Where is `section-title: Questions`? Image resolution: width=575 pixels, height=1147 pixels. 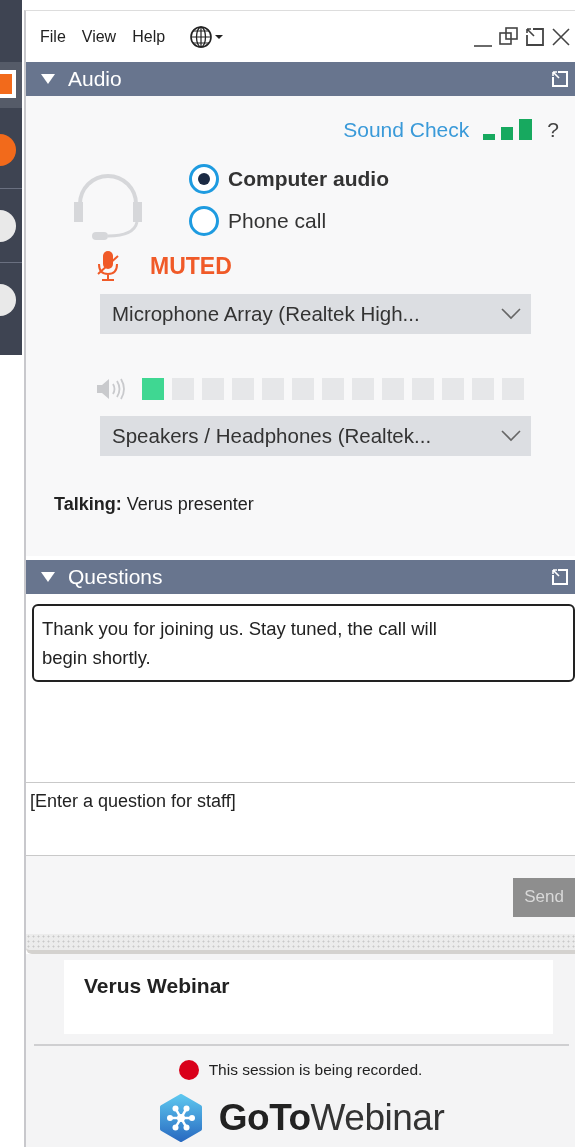
section-title: Questions is located at coordinates (116, 577).